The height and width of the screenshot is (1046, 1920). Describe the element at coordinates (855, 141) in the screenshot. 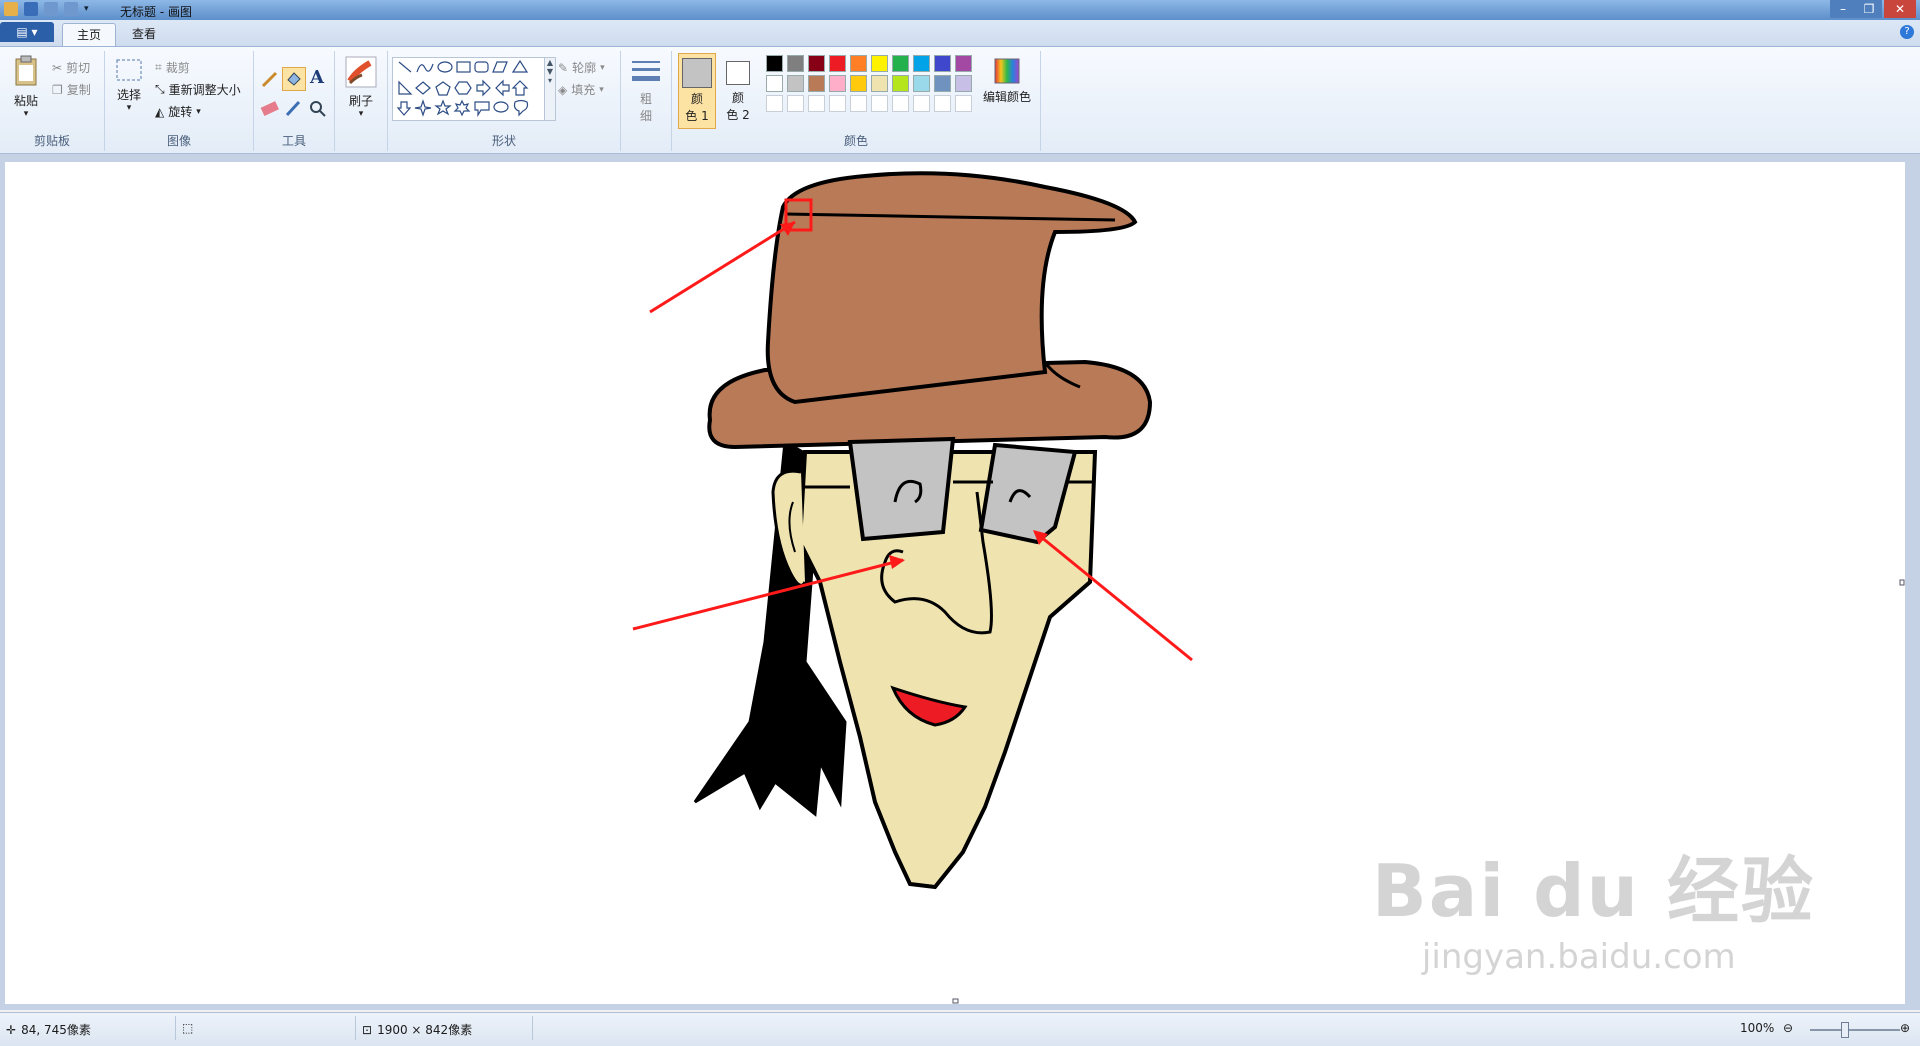

I see `colors-group-label: 颜色` at that location.